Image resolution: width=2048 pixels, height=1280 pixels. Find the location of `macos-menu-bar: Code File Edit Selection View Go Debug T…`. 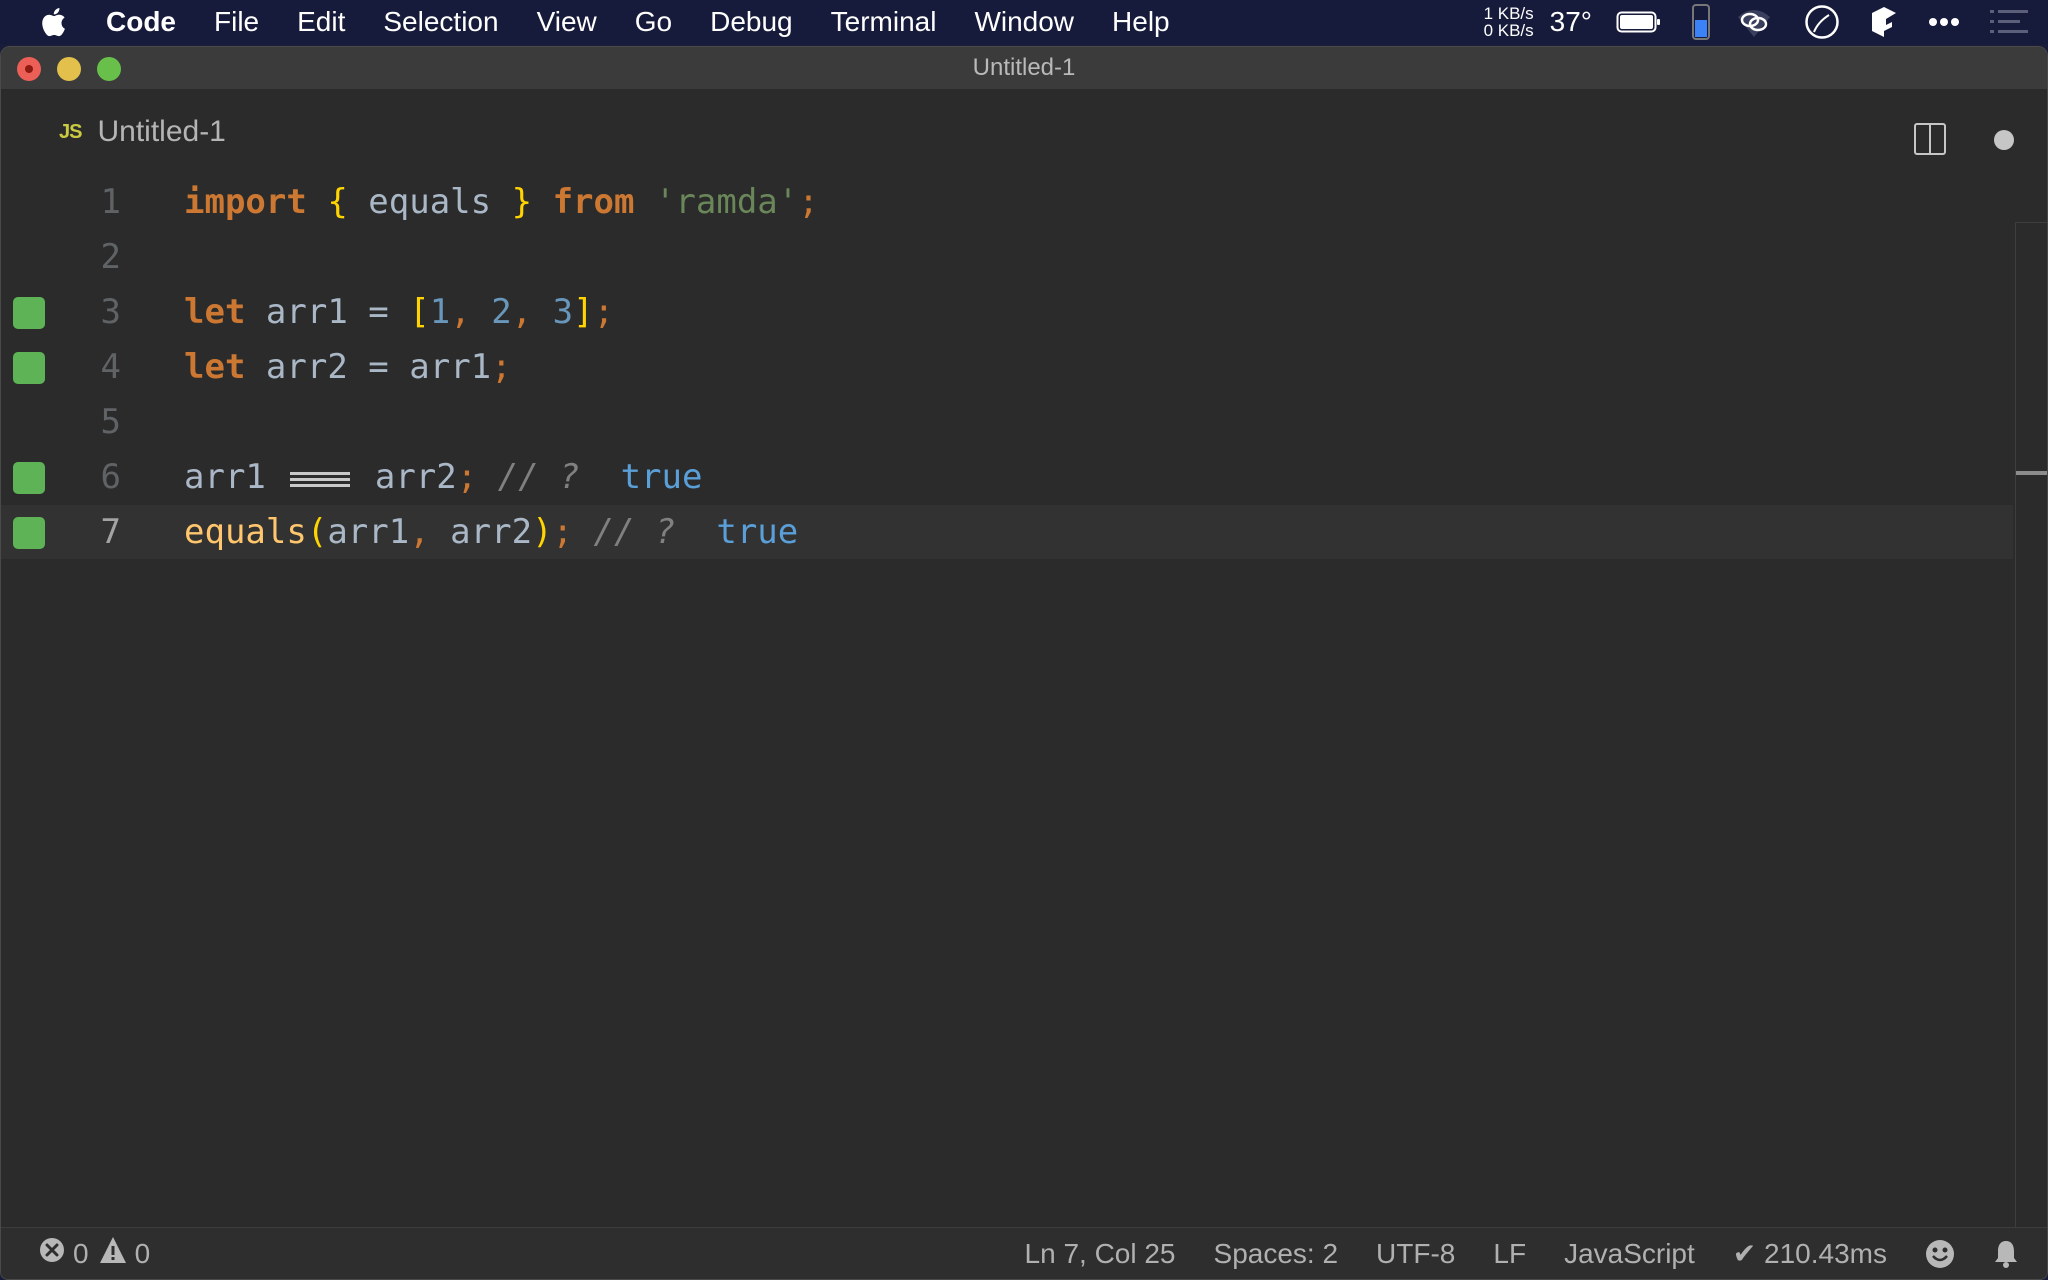

macos-menu-bar: Code File Edit Selection View Go Debug T… is located at coordinates (1024, 22).